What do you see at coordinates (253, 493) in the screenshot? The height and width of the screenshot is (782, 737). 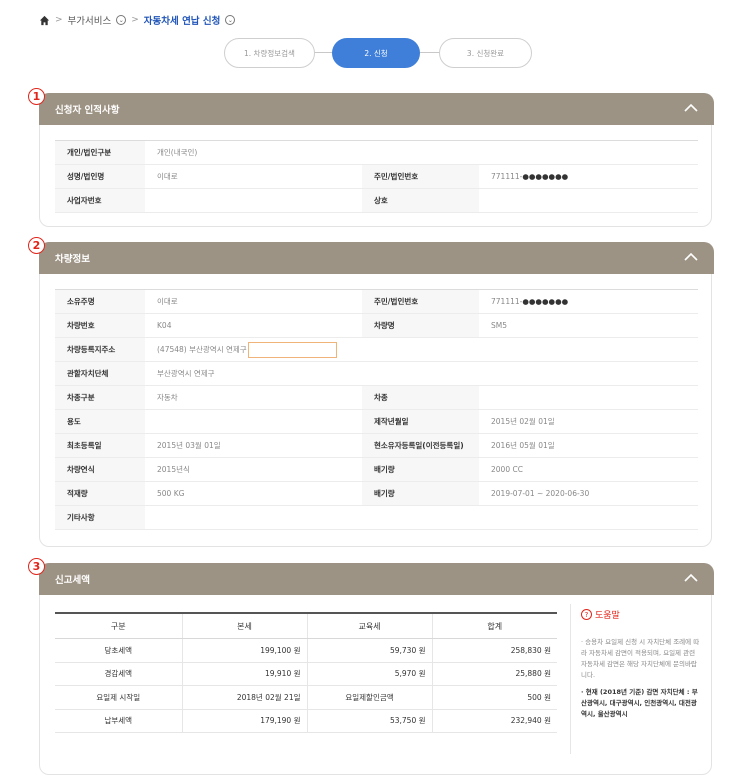 I see `load-value: 500 KG` at bounding box center [253, 493].